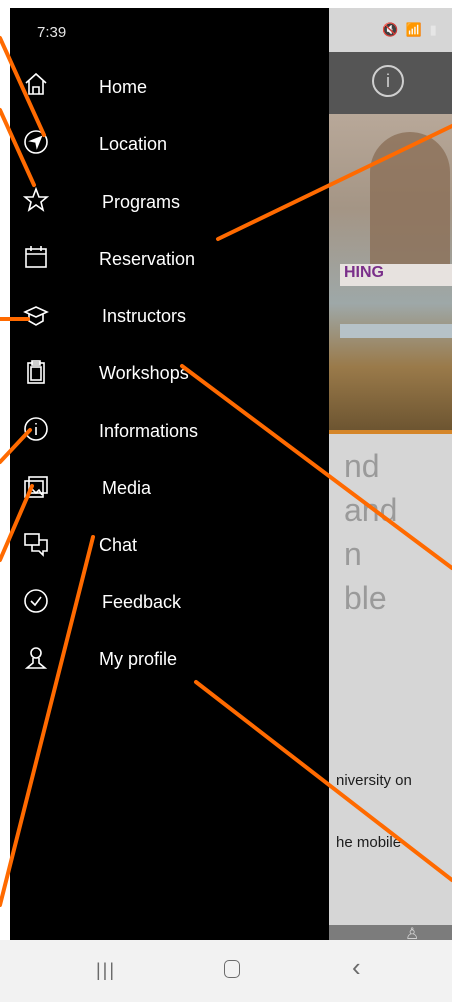 The height and width of the screenshot is (1002, 452). What do you see at coordinates (388, 81) in the screenshot?
I see `info-icon: i` at bounding box center [388, 81].